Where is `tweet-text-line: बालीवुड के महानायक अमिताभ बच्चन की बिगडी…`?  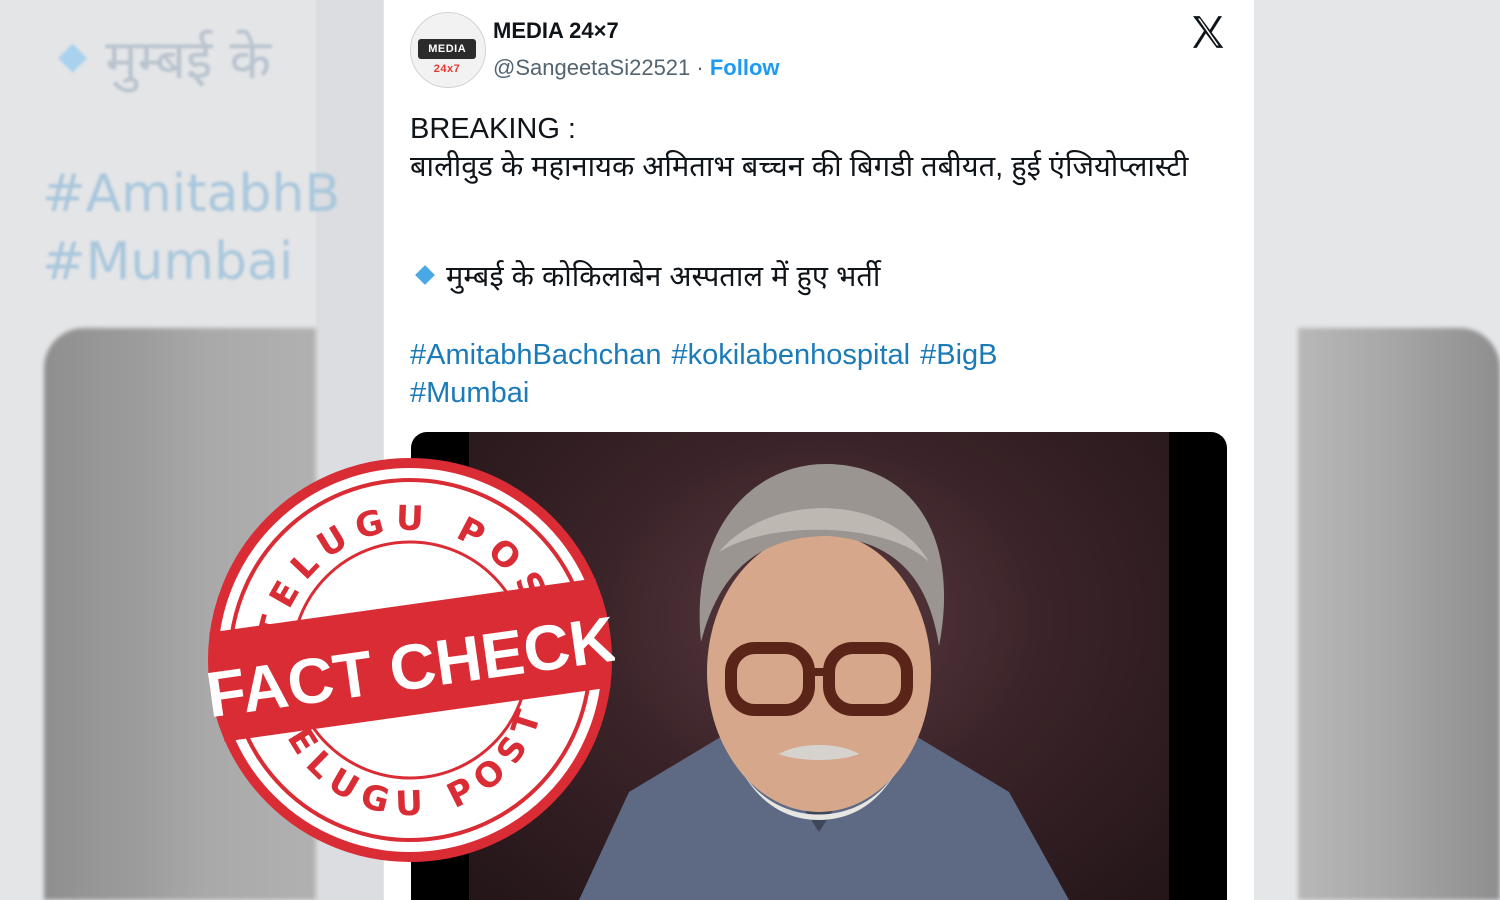
tweet-text-line: बालीवुड के महानायक अमिताभ बच्चन की बिगडी… is located at coordinates (799, 167).